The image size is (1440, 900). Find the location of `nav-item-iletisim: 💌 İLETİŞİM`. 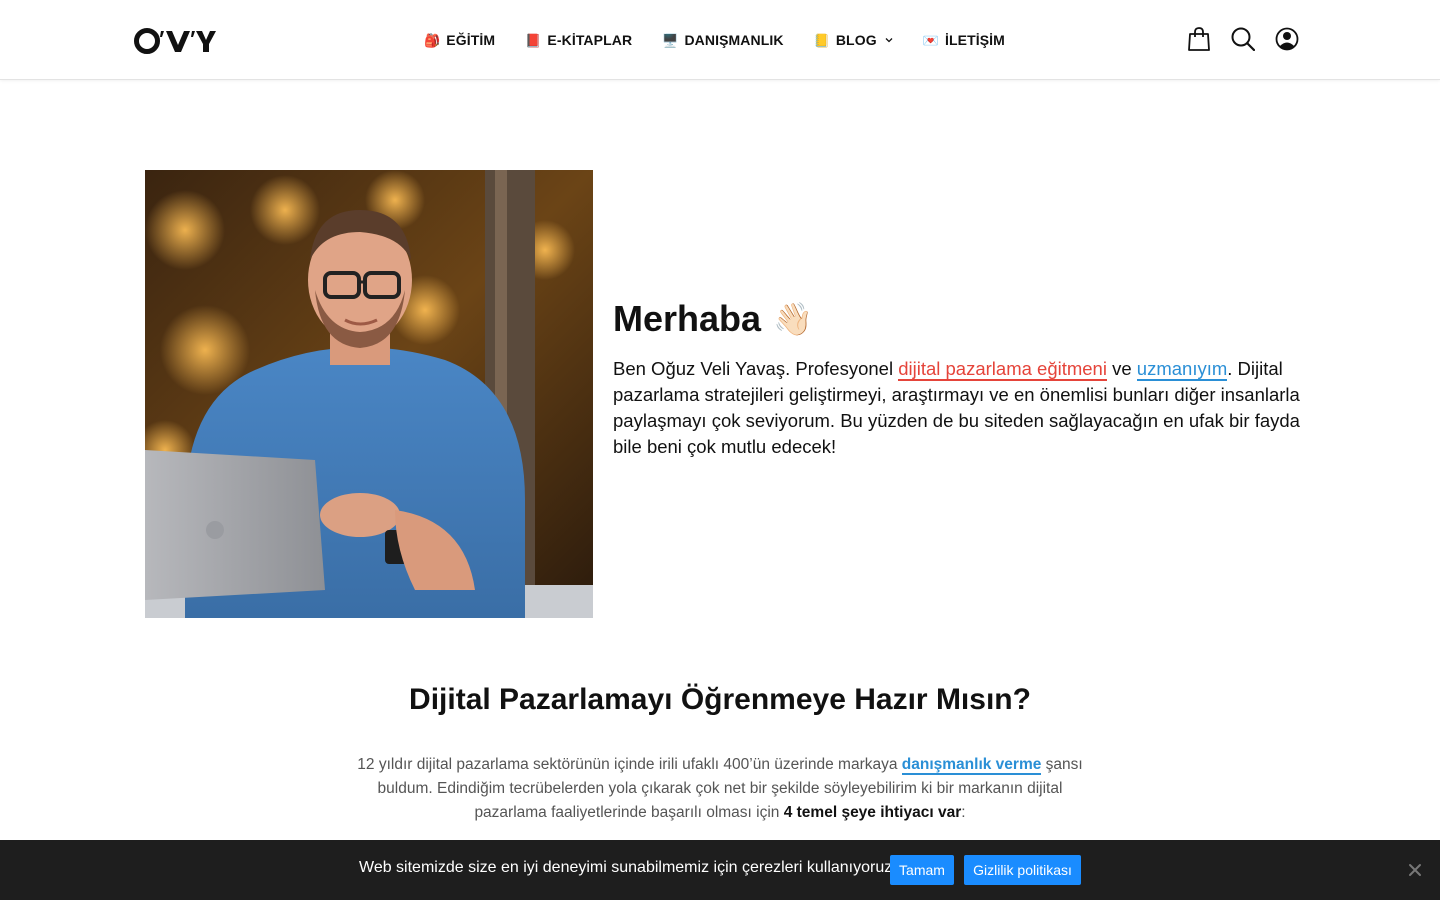

nav-item-iletisim: 💌 İLETİŞİM is located at coordinates (964, 40).